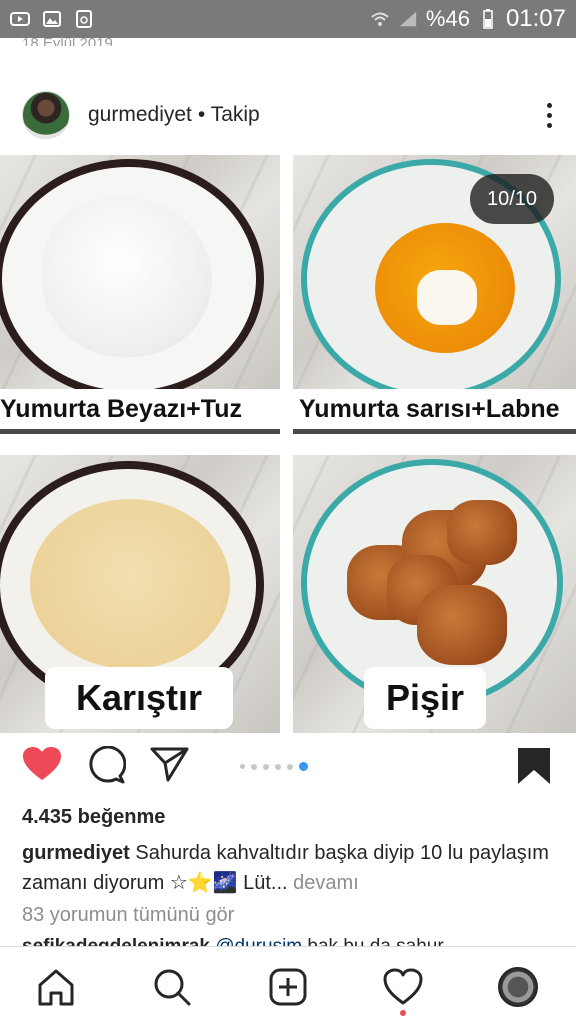 This screenshot has width=576, height=1024. What do you see at coordinates (140, 411) in the screenshot?
I see `image-caption-top-left: Yumurta Beyazı+Tuz` at bounding box center [140, 411].